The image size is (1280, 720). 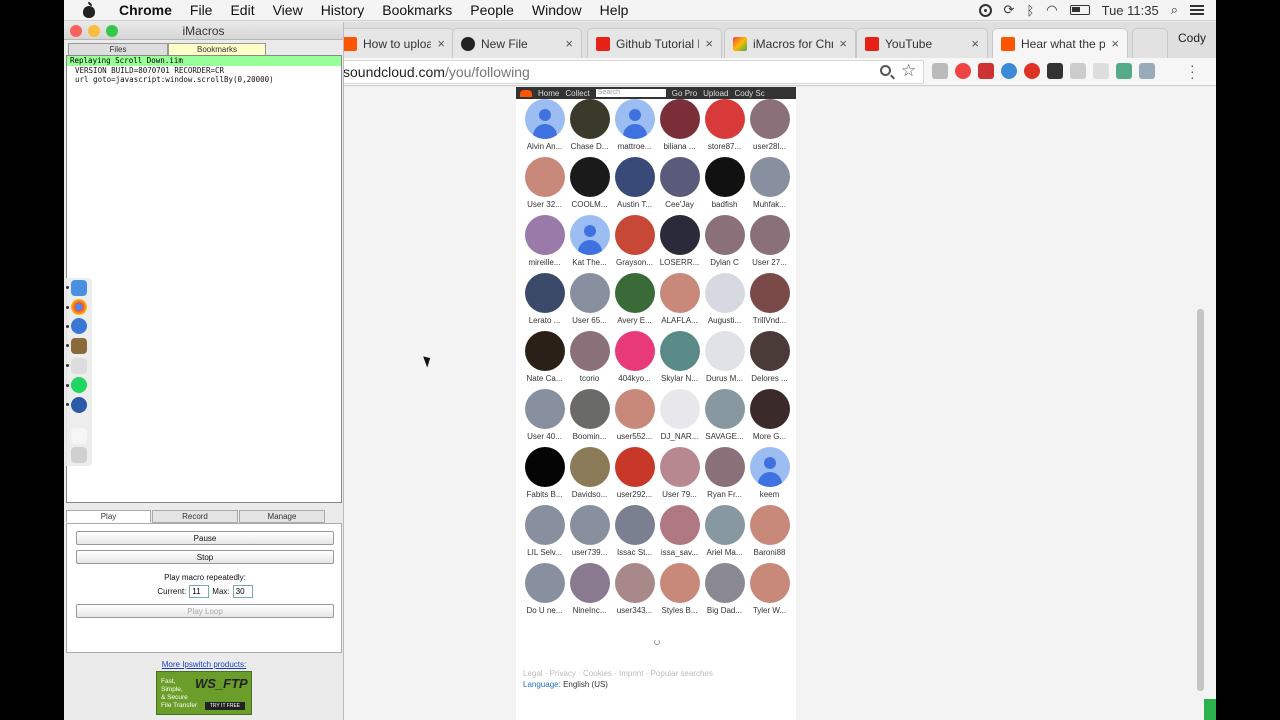 What do you see at coordinates (112, 31) in the screenshot?
I see `zoom-window-icon` at bounding box center [112, 31].